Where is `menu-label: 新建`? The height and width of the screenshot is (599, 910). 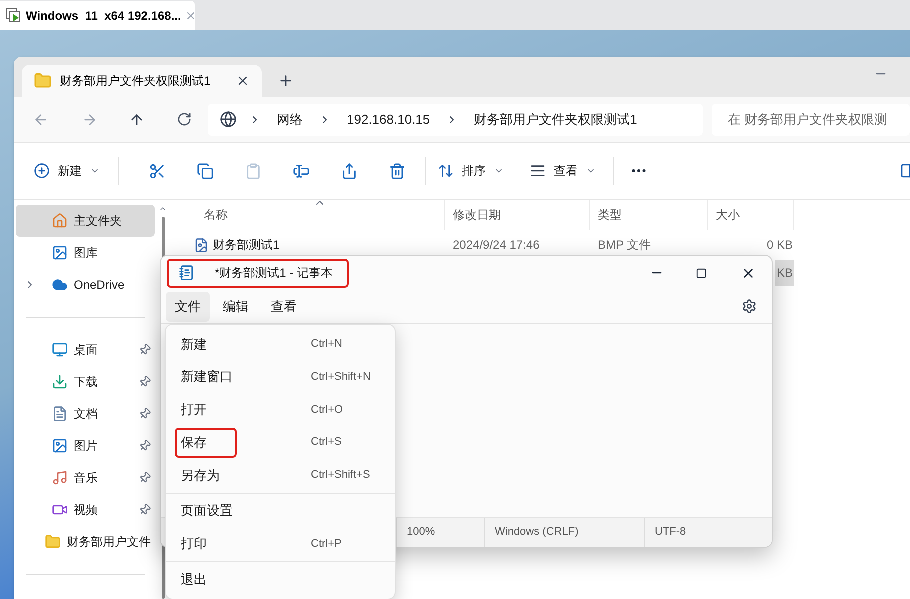 menu-label: 新建 is located at coordinates (194, 345).